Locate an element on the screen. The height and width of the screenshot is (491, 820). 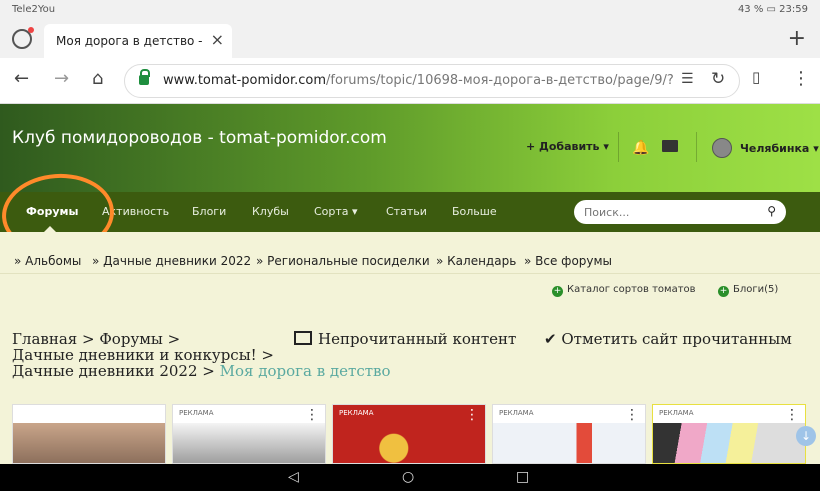
quick-link-catalog-label: Каталог сортов томатов is located at coordinates (631, 289).